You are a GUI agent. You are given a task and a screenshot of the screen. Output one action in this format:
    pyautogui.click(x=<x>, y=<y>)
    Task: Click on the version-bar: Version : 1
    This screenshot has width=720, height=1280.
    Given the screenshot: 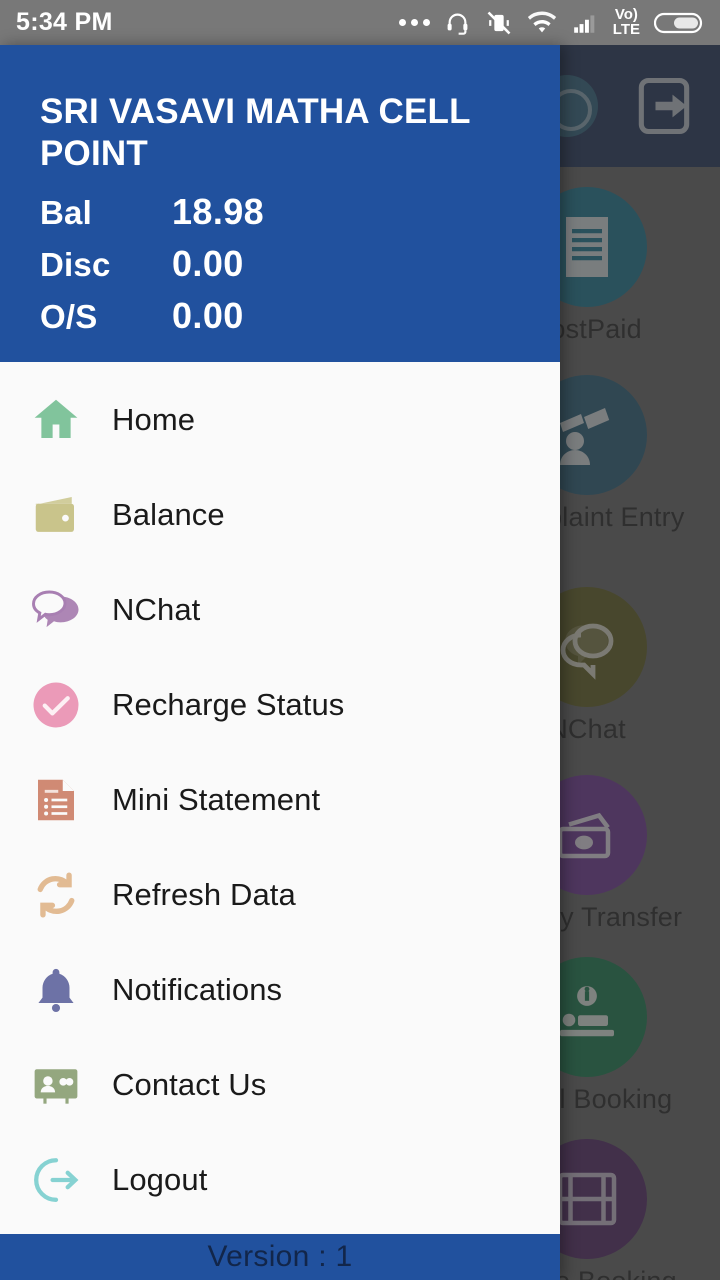 What is the action you would take?
    pyautogui.click(x=280, y=1257)
    